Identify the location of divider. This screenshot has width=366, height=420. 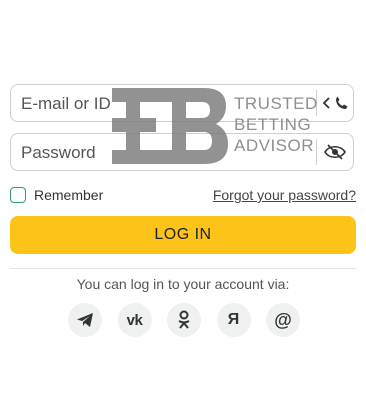
(183, 268).